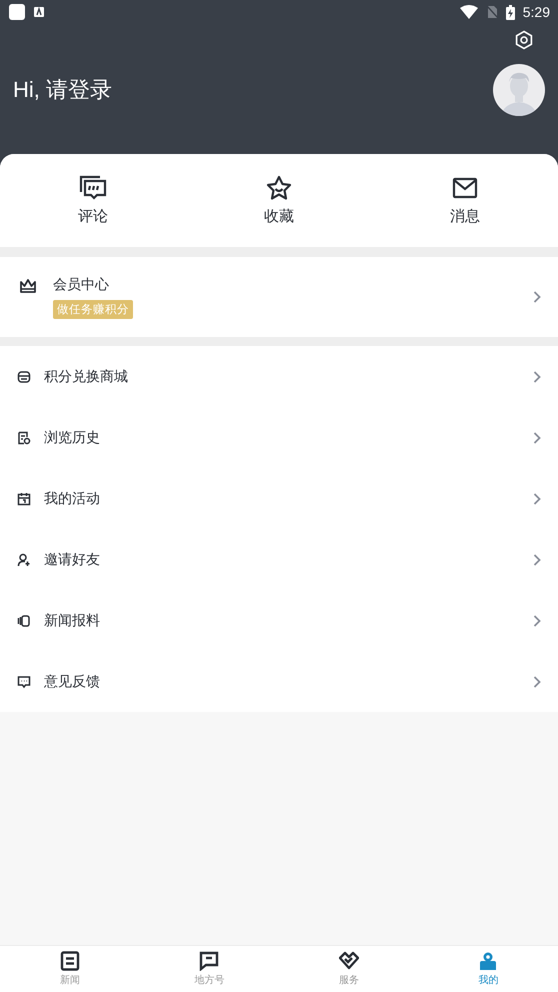 This screenshot has height=992, width=558. What do you see at coordinates (510, 12) in the screenshot?
I see `battery-icon` at bounding box center [510, 12].